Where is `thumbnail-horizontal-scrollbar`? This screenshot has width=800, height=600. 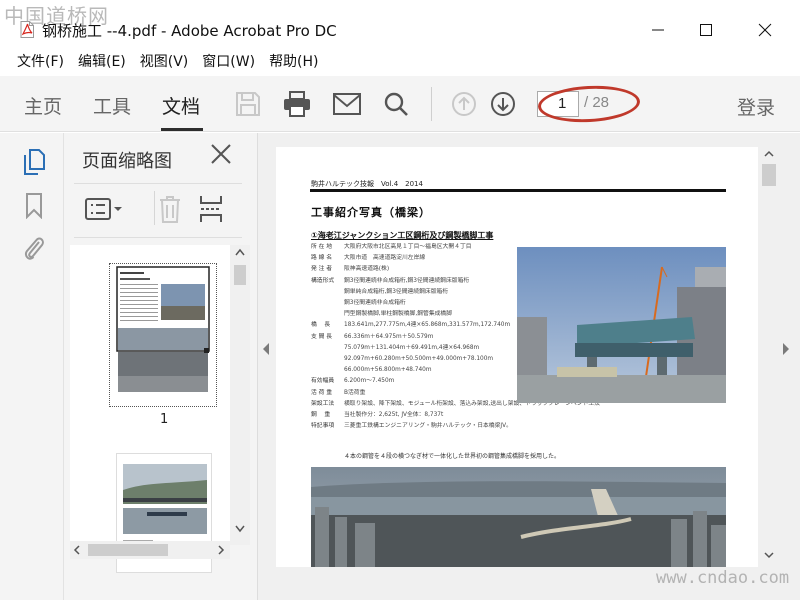
thumbnail-horizontal-scrollbar is located at coordinates (150, 550).